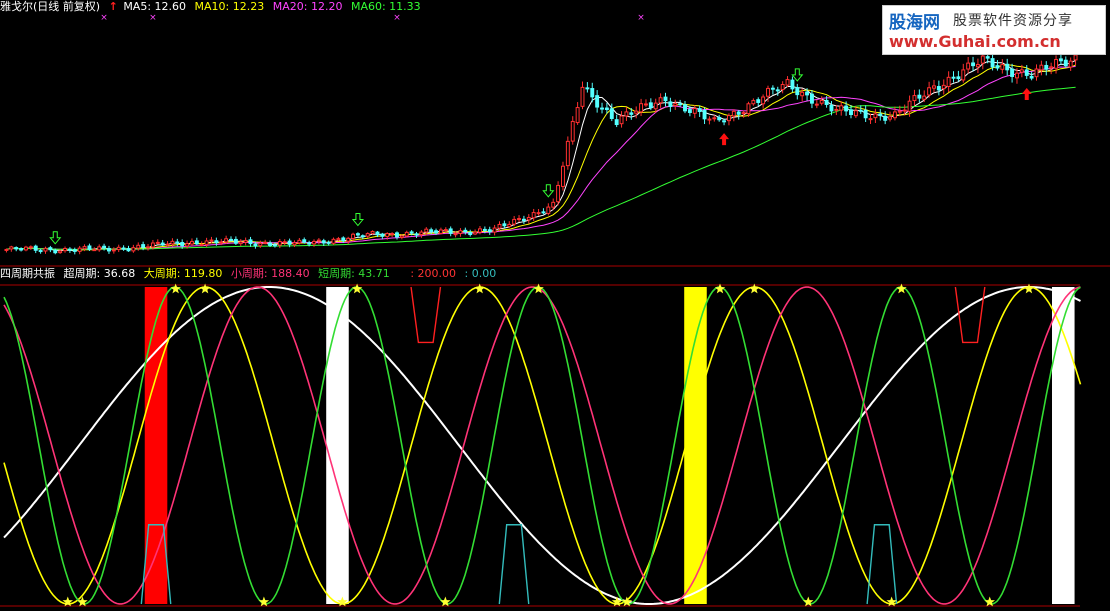  Describe the element at coordinates (229, 6) in the screenshot. I see `ma10-label: MA10: 12.23` at that location.